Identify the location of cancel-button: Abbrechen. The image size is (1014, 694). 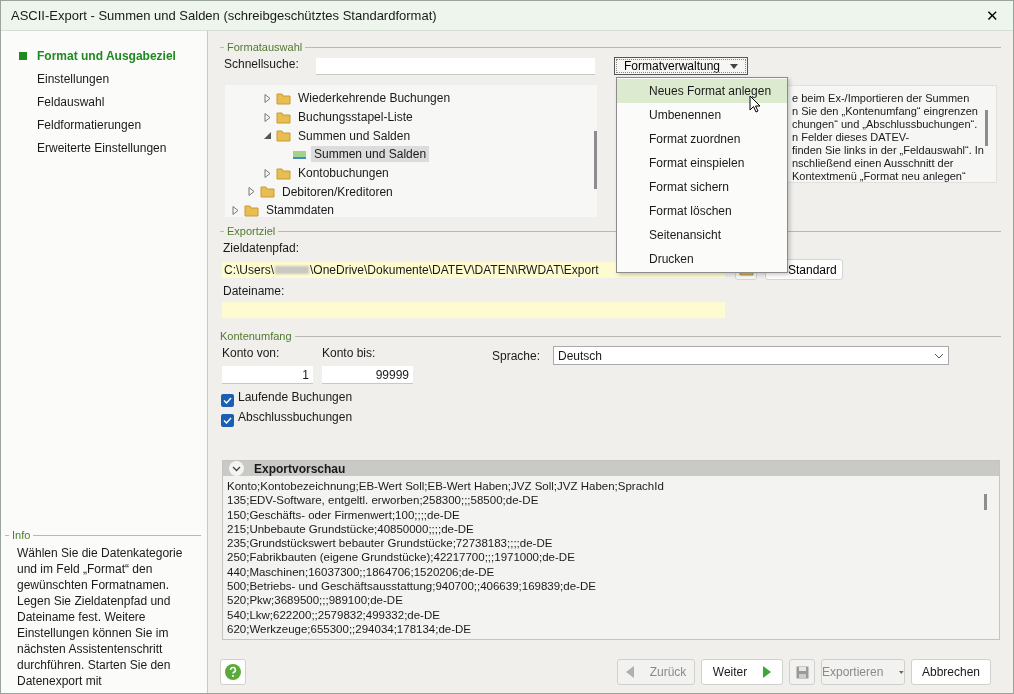
(951, 672).